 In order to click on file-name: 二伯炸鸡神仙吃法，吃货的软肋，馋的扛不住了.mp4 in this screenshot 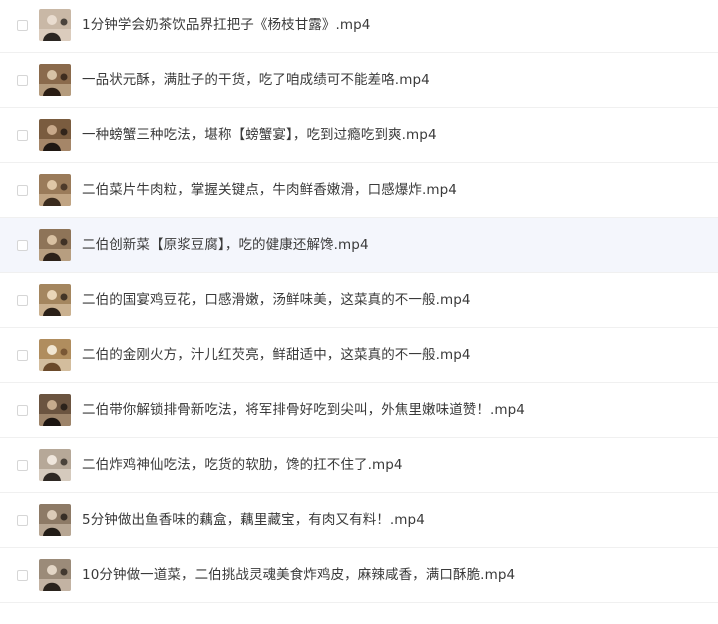, I will do `click(242, 465)`.